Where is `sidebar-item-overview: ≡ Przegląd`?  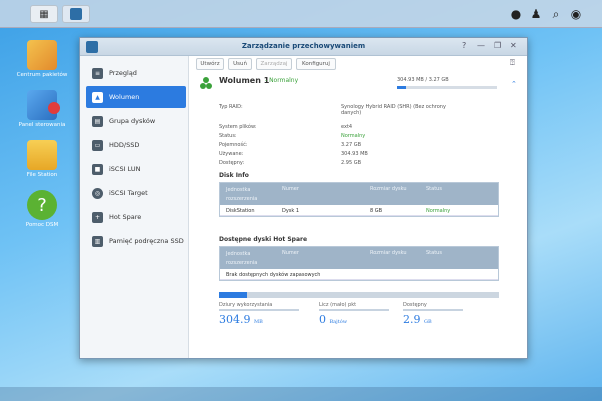
sidebar-item-overview: ≡ Przegląd is located at coordinates (136, 73).